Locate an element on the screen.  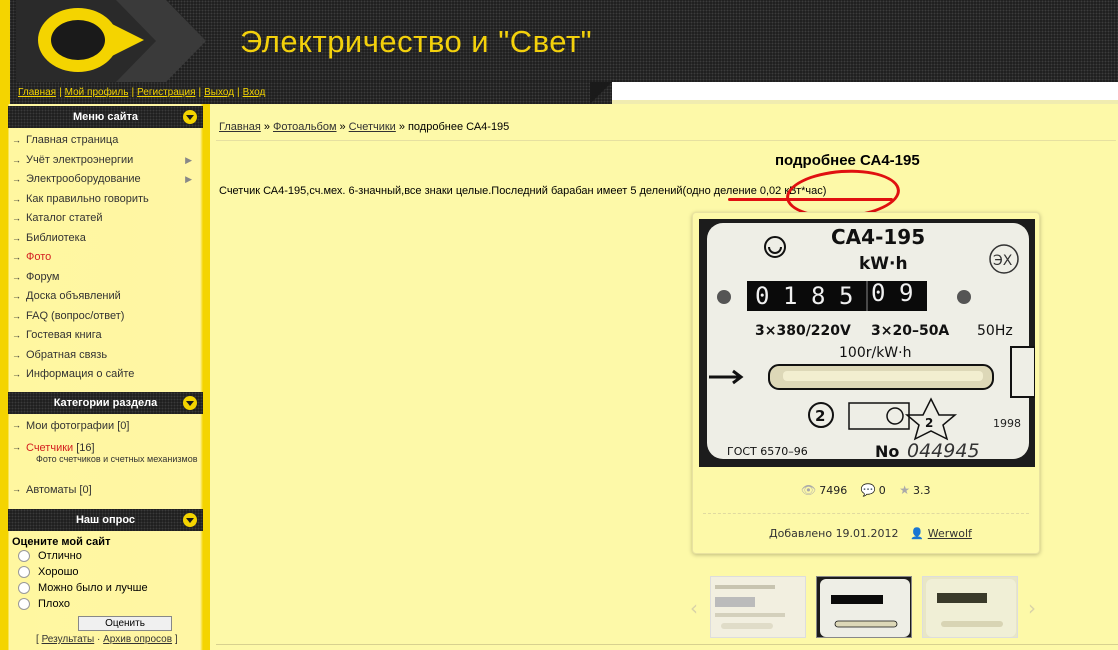
meter-unit-label: kW·h is located at coordinates (883, 264).